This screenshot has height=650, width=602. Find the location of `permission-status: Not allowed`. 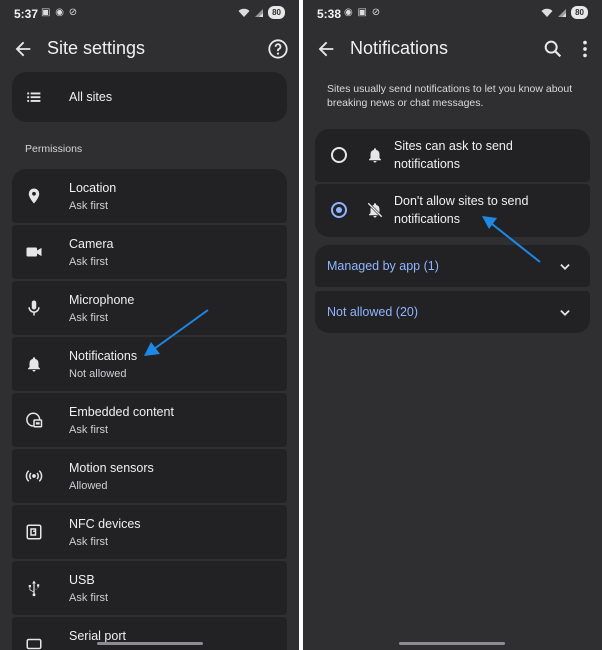

permission-status: Not allowed is located at coordinates (98, 374).